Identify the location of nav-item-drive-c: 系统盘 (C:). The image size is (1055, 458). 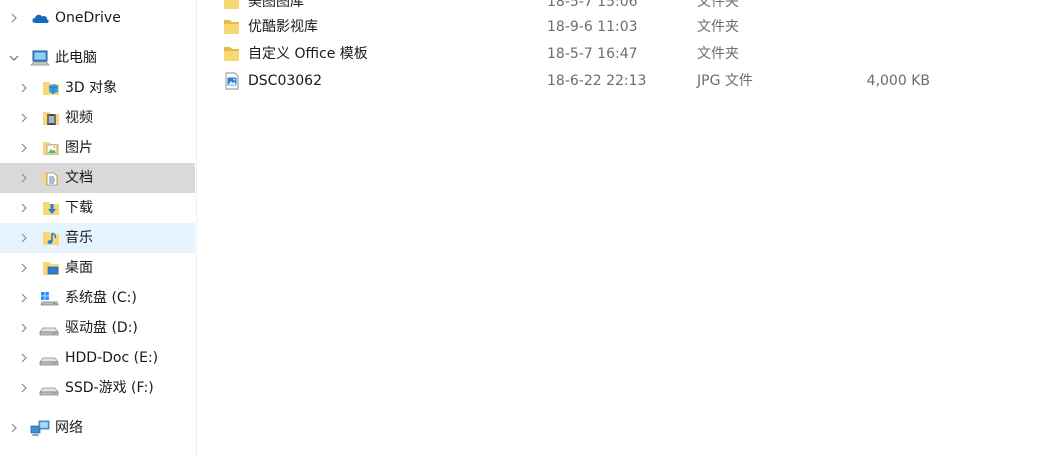
(97, 298).